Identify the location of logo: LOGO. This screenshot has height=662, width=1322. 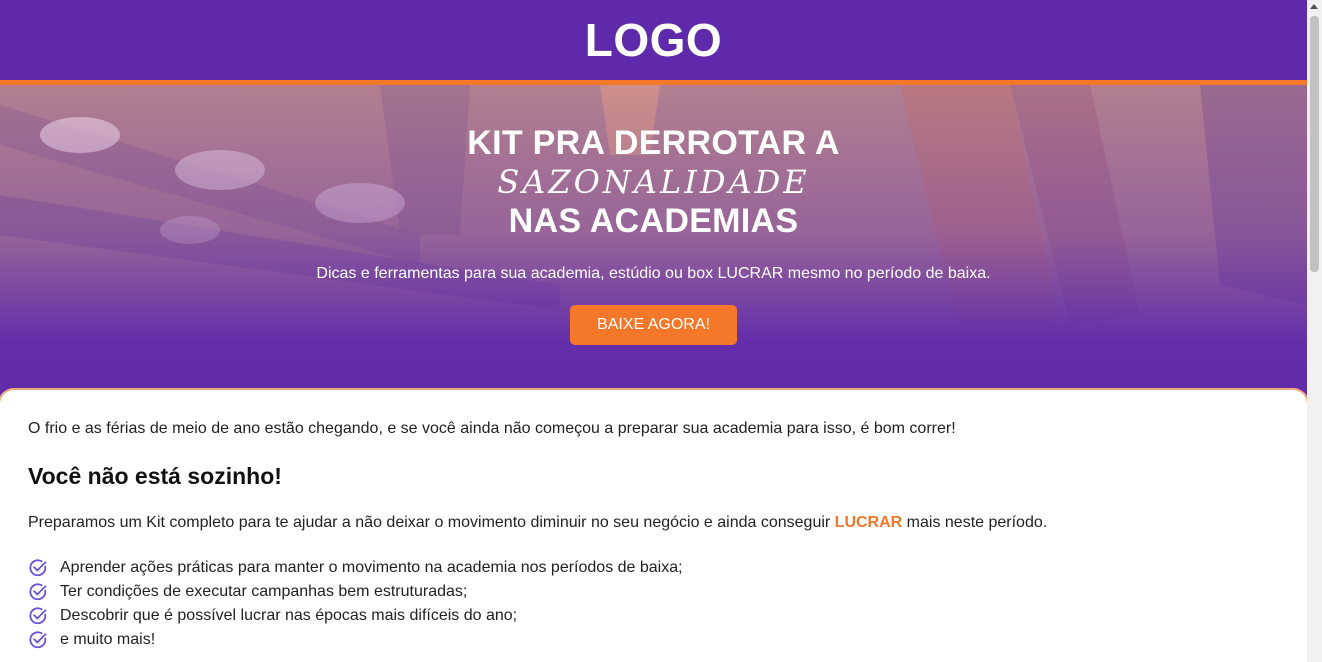
(653, 40).